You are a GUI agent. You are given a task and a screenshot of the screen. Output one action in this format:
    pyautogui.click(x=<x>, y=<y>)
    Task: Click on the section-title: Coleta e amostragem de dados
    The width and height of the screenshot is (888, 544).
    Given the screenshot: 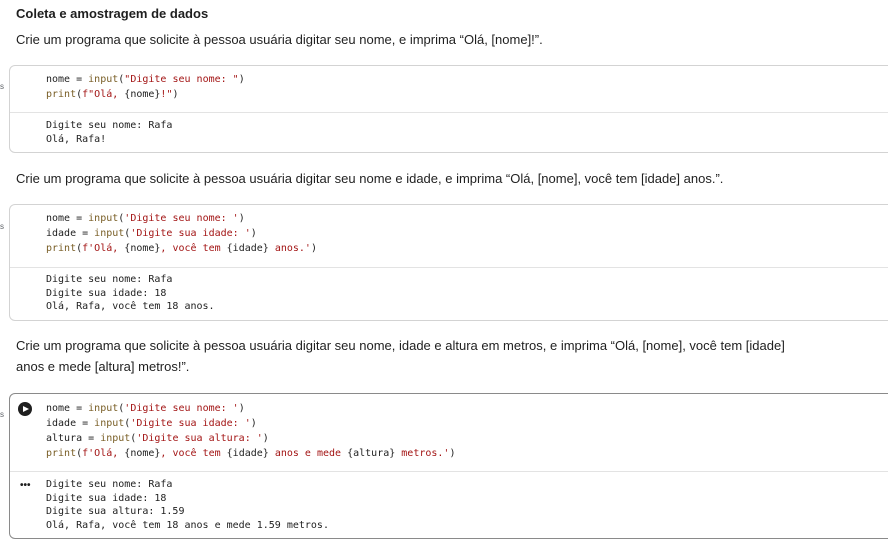 What is the action you would take?
    pyautogui.click(x=112, y=13)
    